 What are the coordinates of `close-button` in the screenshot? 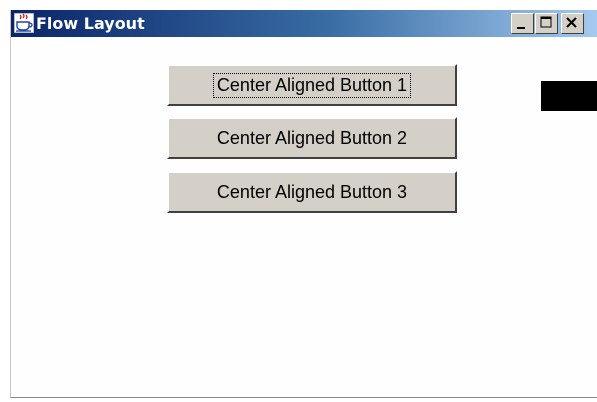 It's located at (572, 23).